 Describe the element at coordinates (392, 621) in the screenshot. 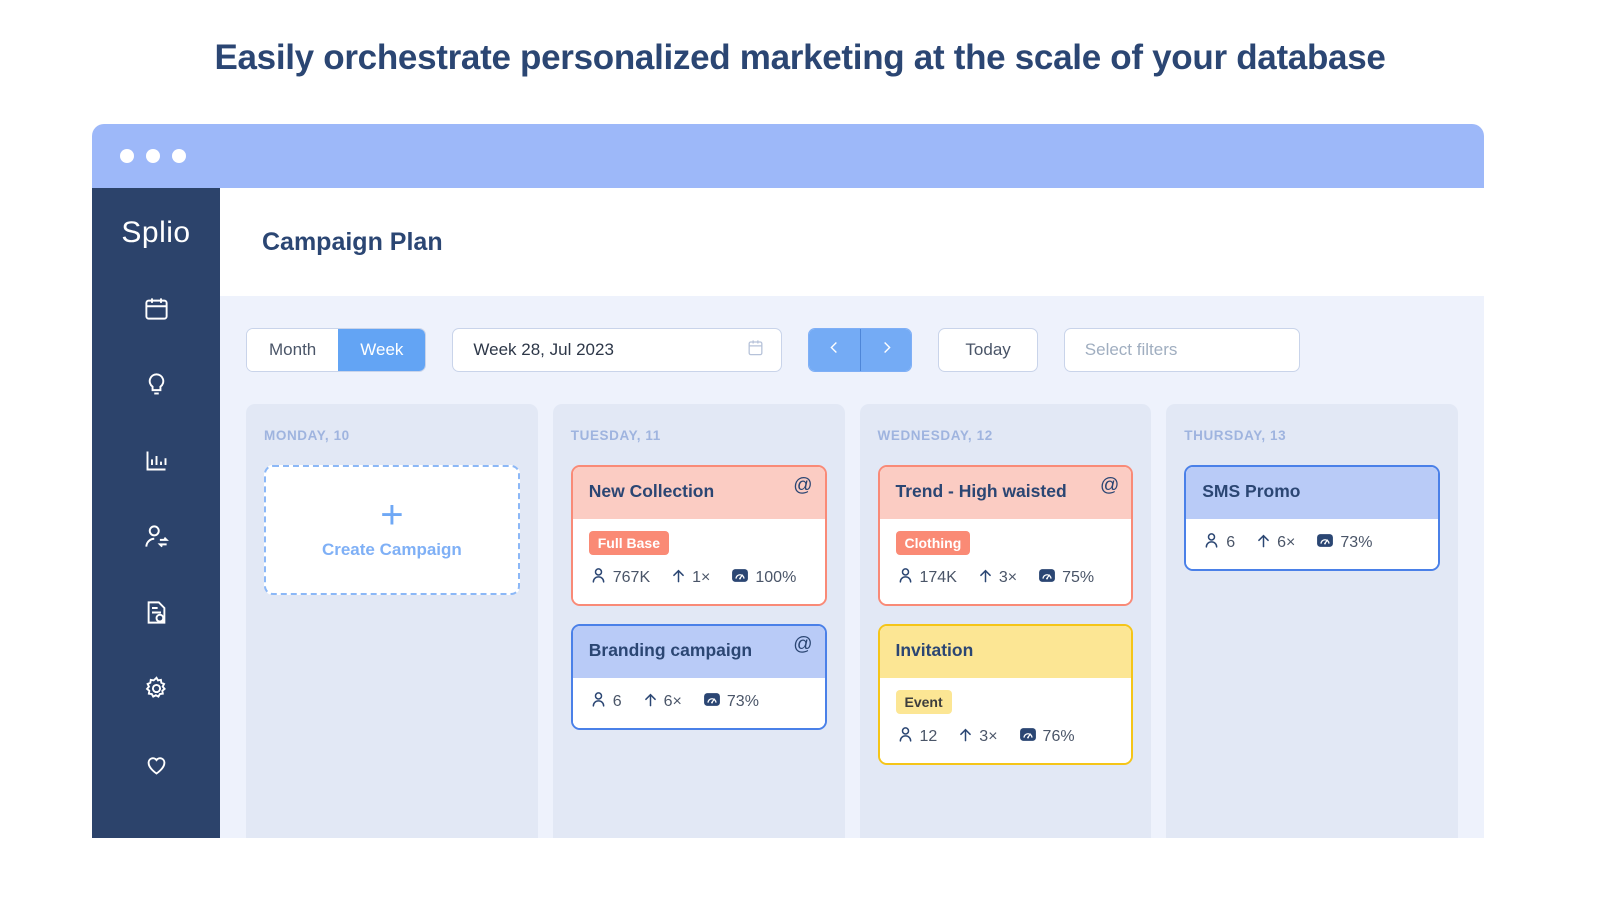

I see `day-column: MONDAY, 10 + Create Campaign` at that location.